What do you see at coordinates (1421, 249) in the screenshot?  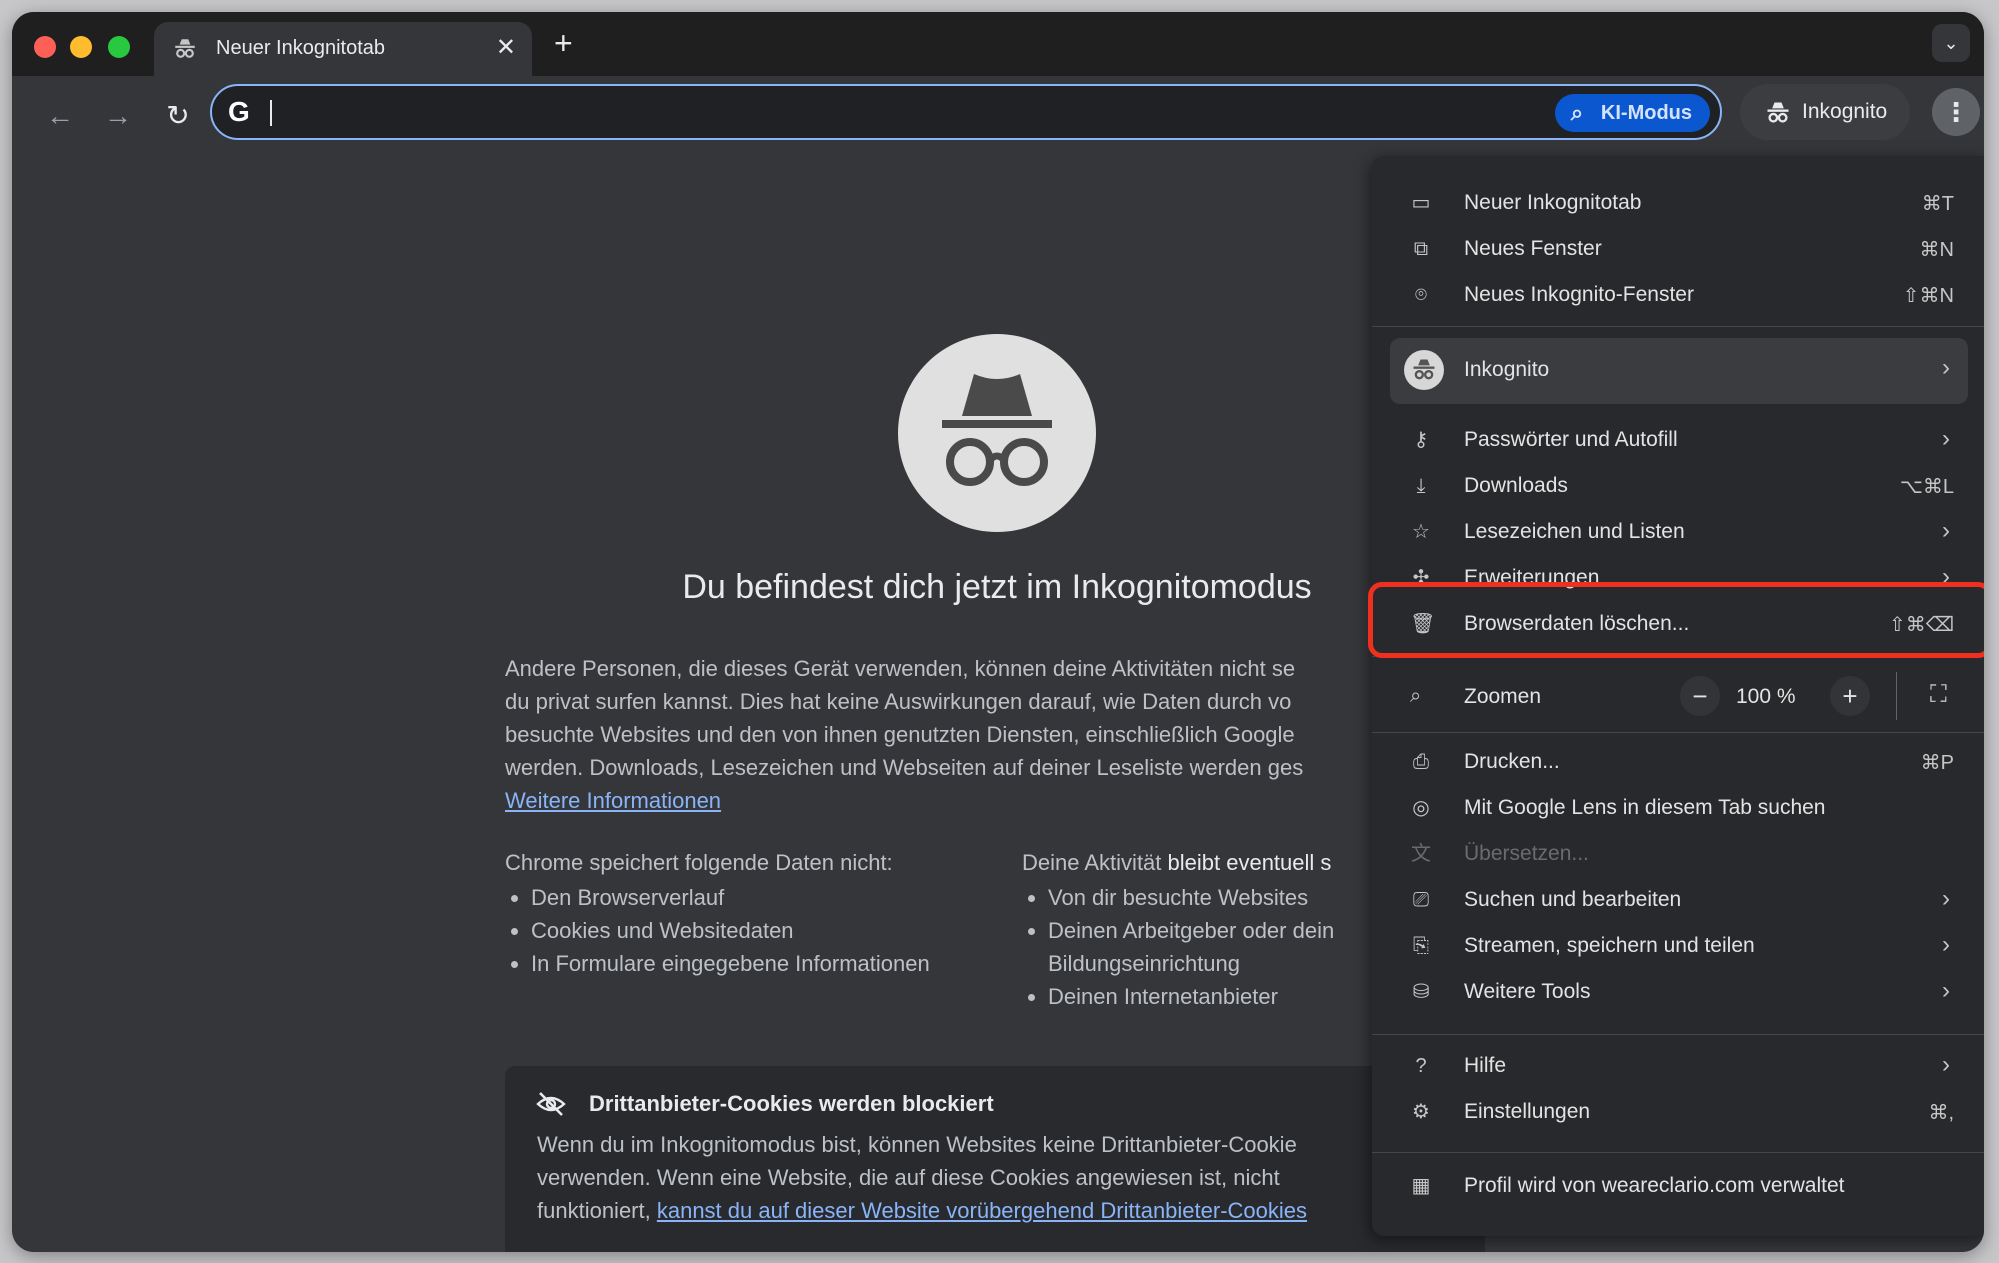 I see `window-icon: ⧉` at bounding box center [1421, 249].